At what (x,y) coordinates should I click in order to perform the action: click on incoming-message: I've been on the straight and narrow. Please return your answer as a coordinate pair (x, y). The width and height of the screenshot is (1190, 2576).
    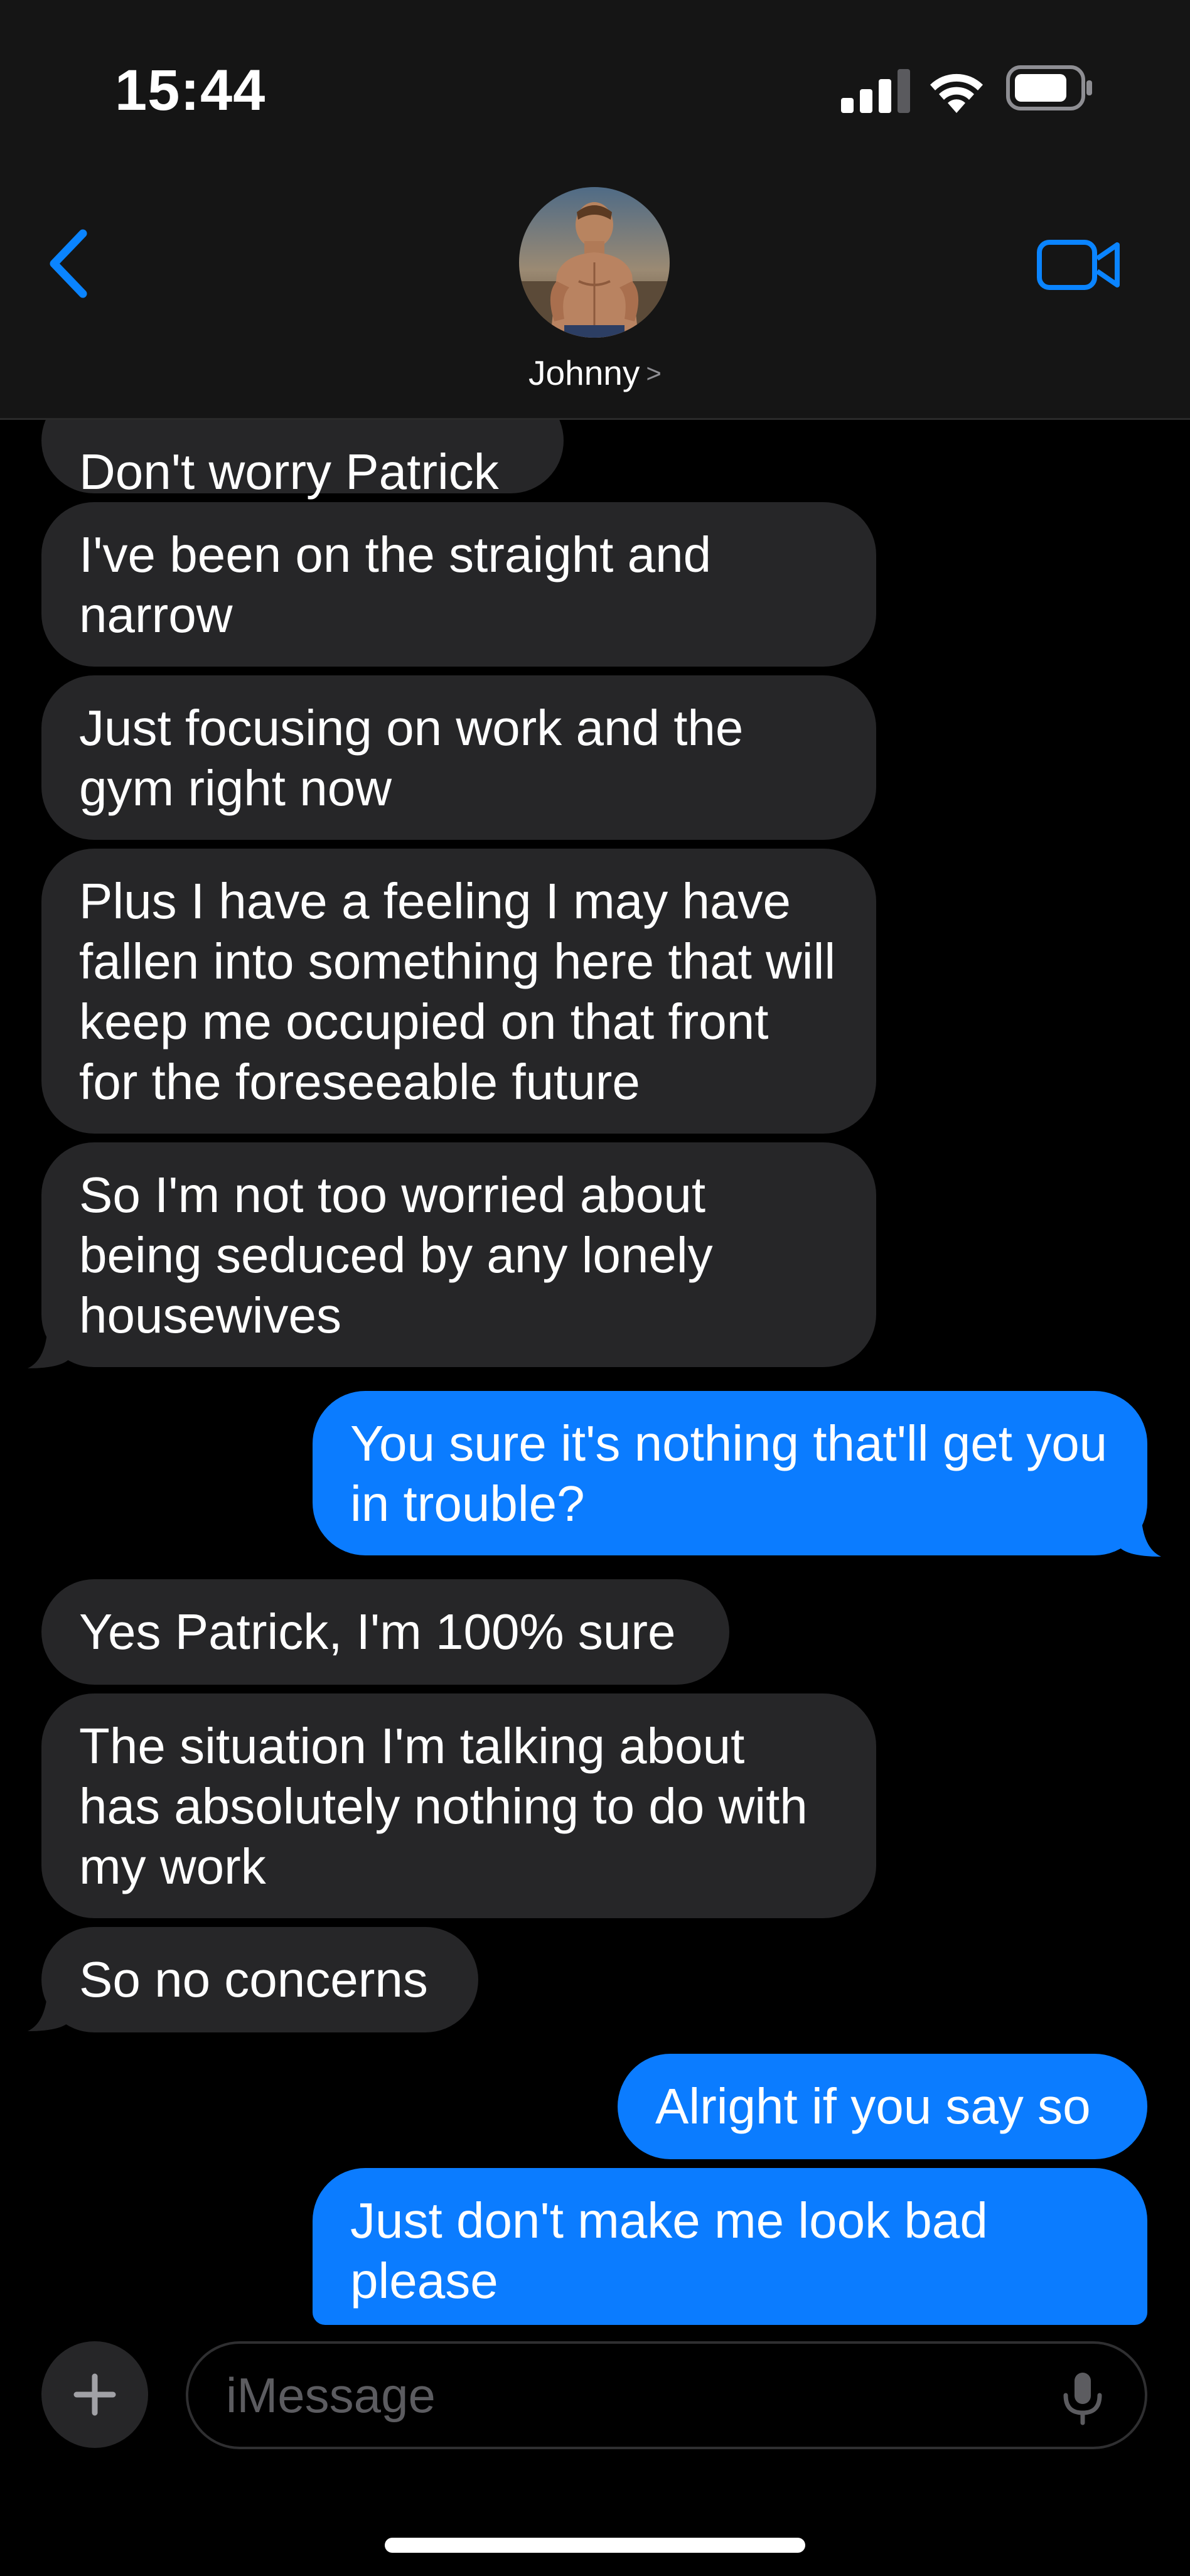
    Looking at the image, I should click on (458, 584).